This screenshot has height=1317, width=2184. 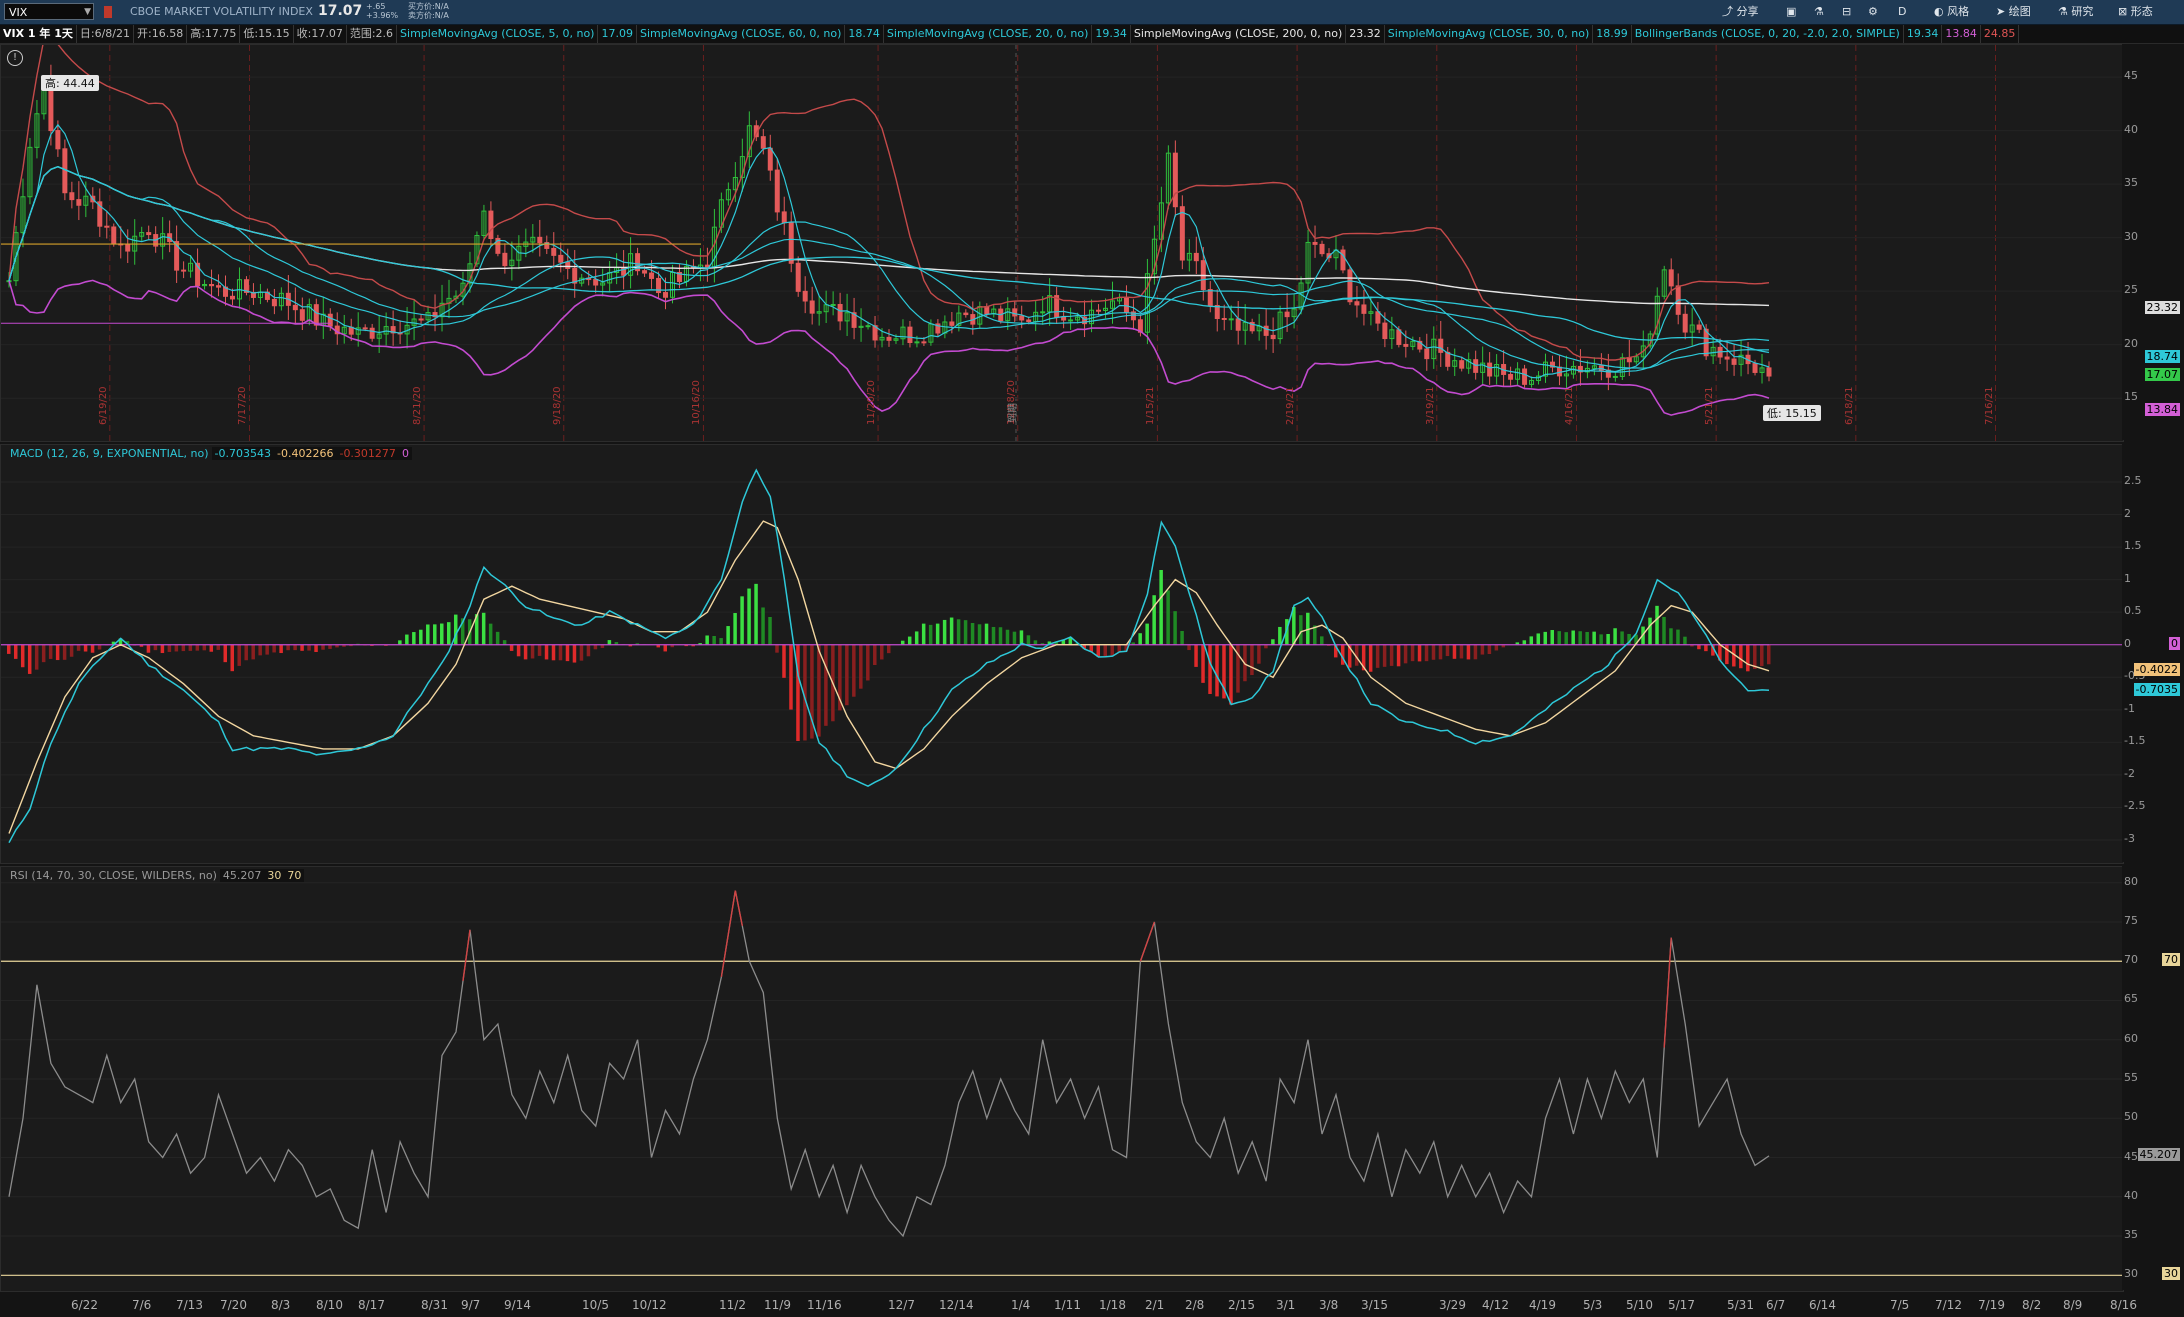 What do you see at coordinates (38, 34) in the screenshot?
I see `chart-title: VIX 1 年 1天` at bounding box center [38, 34].